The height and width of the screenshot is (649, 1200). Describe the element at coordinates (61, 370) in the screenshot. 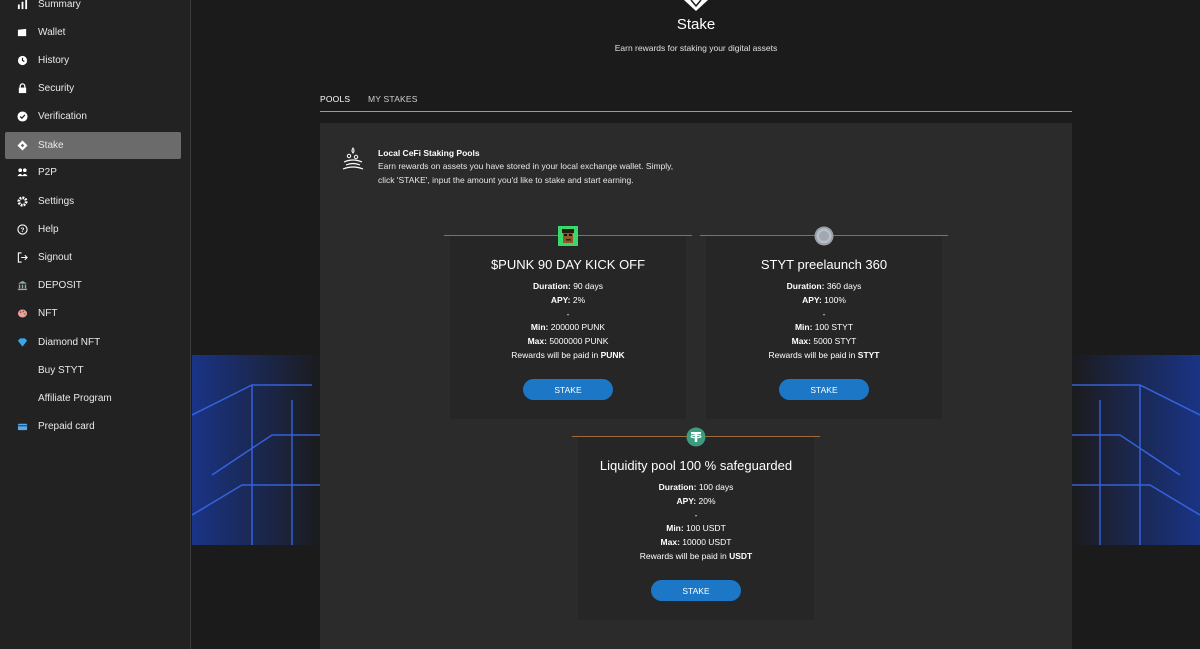

I see `sidebar-item-label: Buy STYT` at that location.